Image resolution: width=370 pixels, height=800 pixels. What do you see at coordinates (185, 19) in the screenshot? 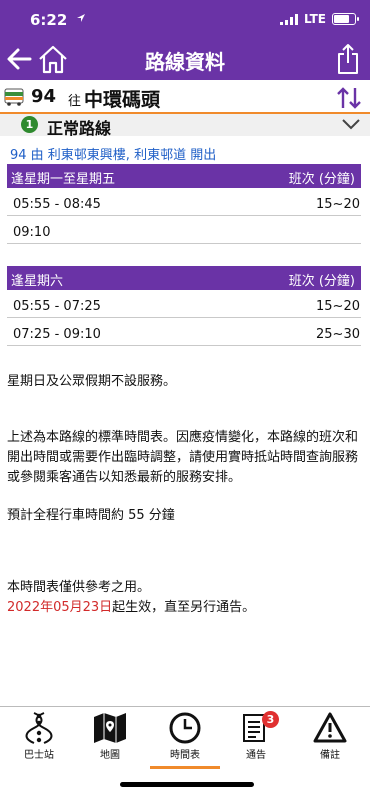
I see `status-bar: 6:22 LTE` at bounding box center [185, 19].